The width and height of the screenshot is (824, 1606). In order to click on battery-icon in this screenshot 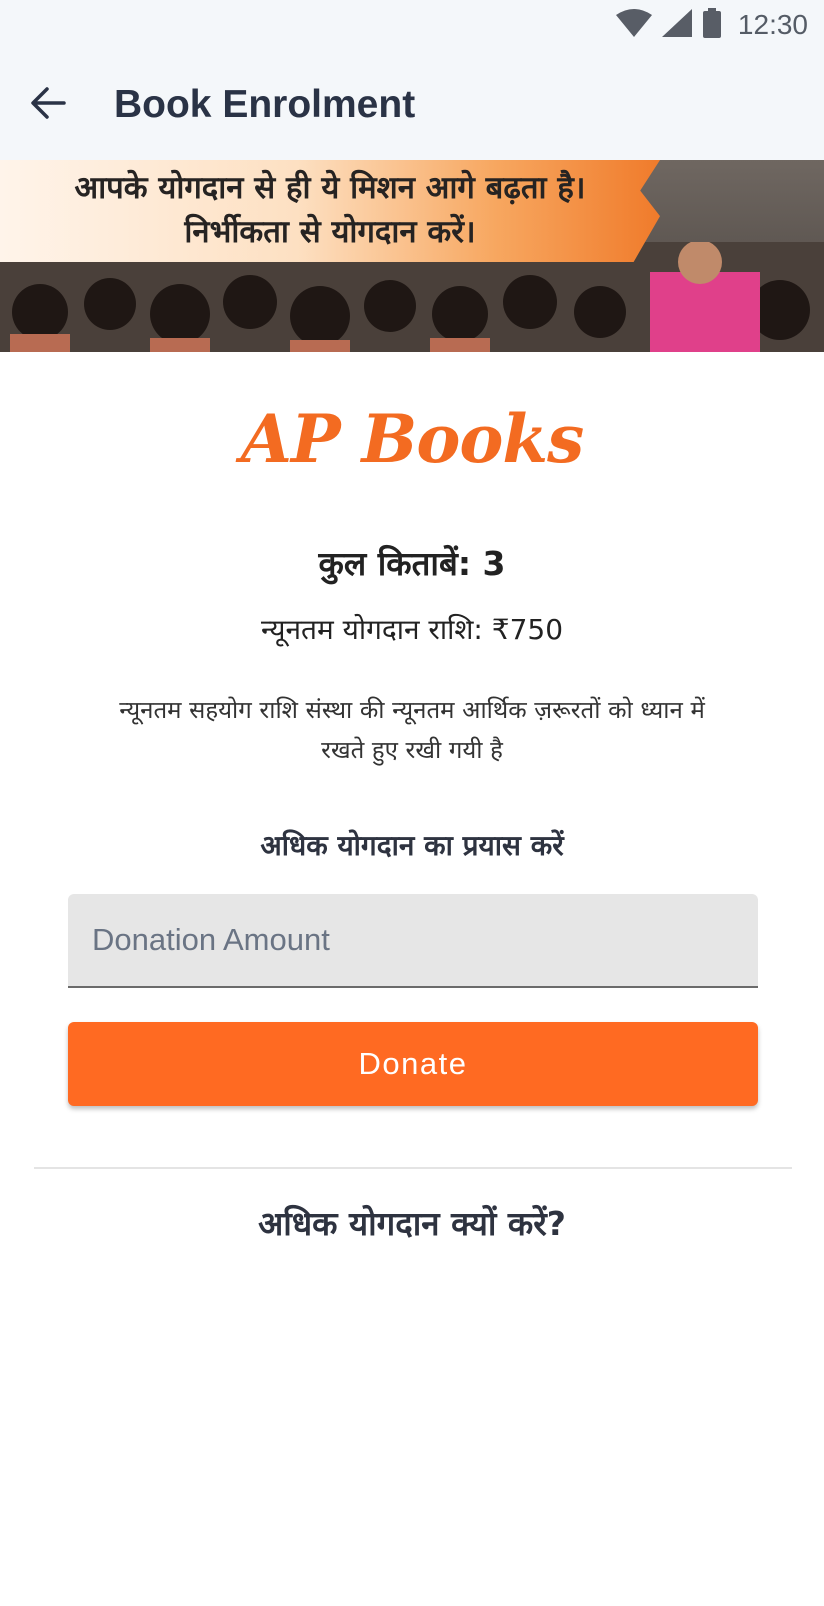, I will do `click(712, 25)`.